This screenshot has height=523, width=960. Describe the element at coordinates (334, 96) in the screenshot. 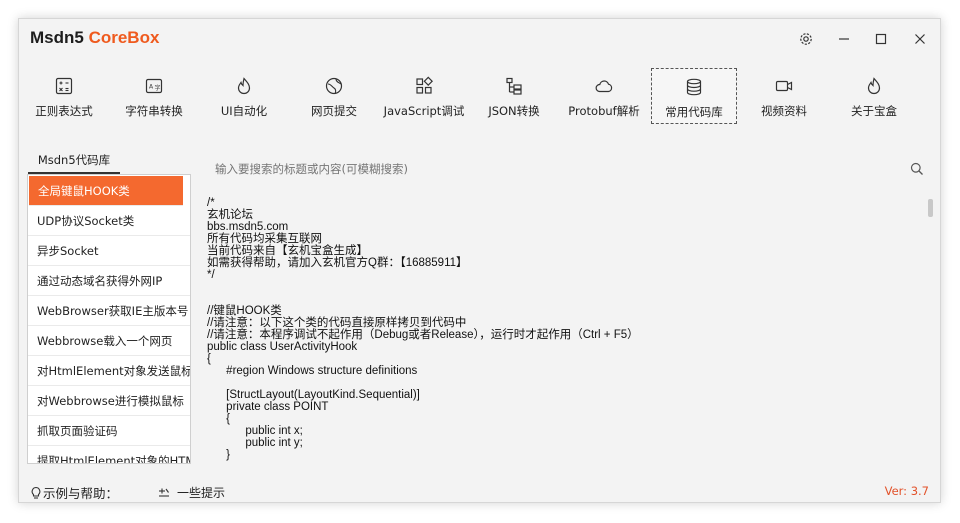

I see `tool-web-submit: 网页提交` at that location.